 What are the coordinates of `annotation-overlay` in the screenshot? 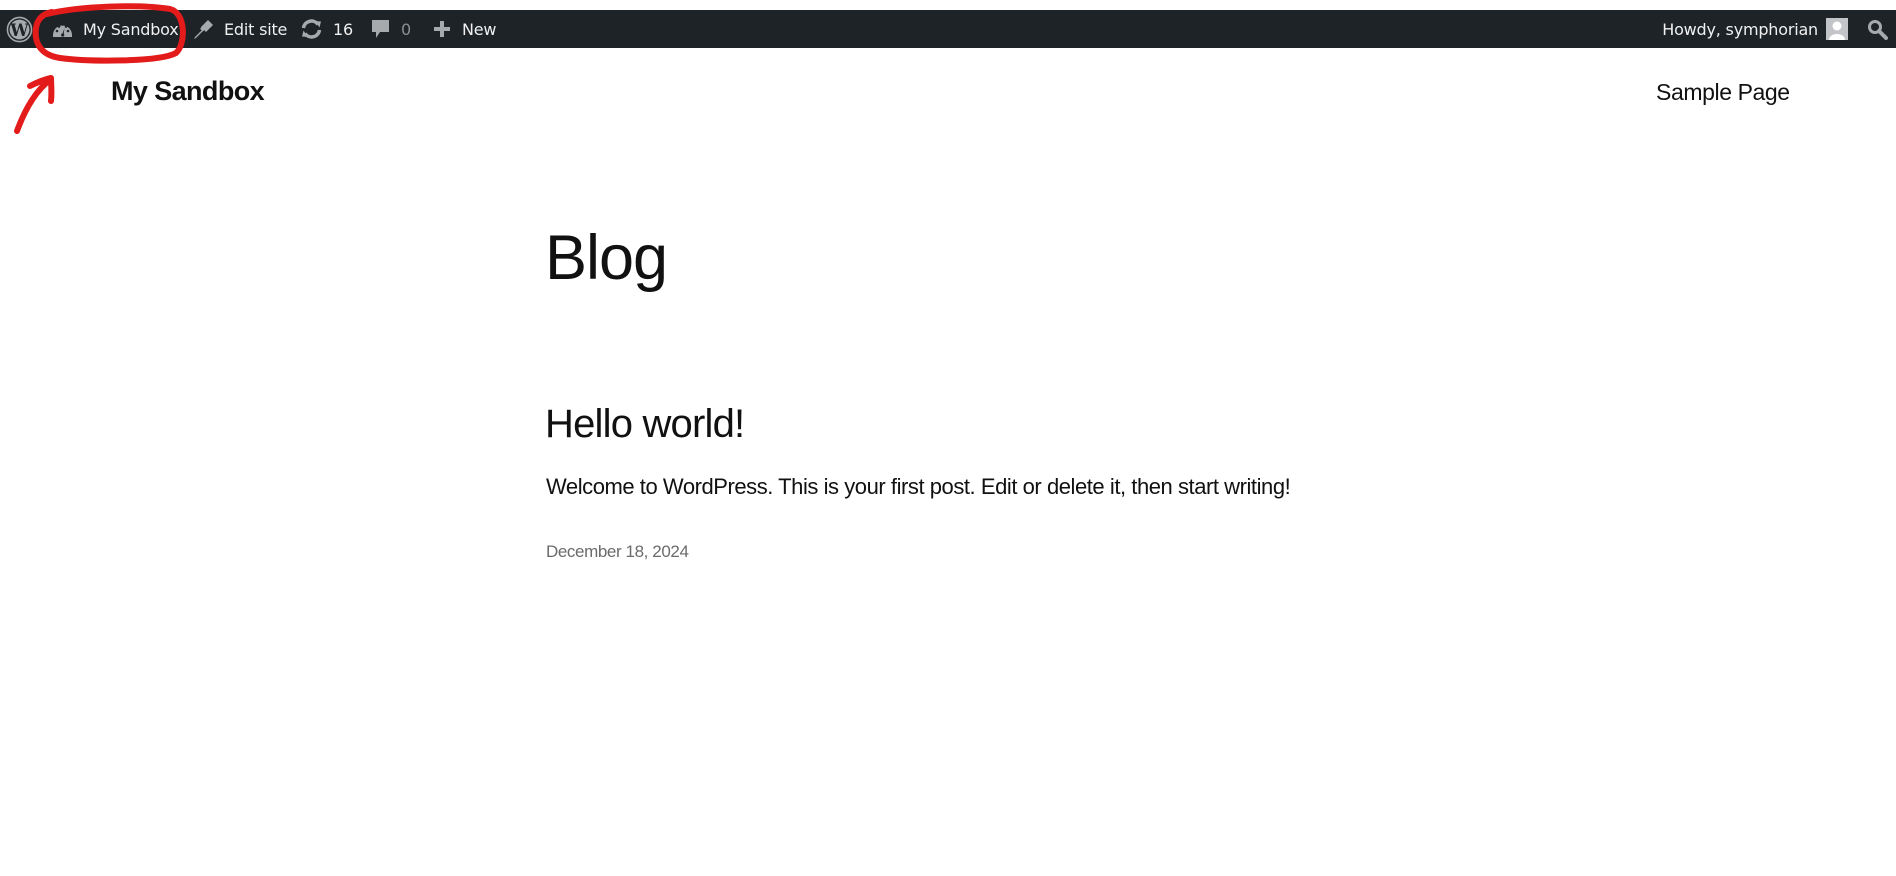 It's located at (100, 68).